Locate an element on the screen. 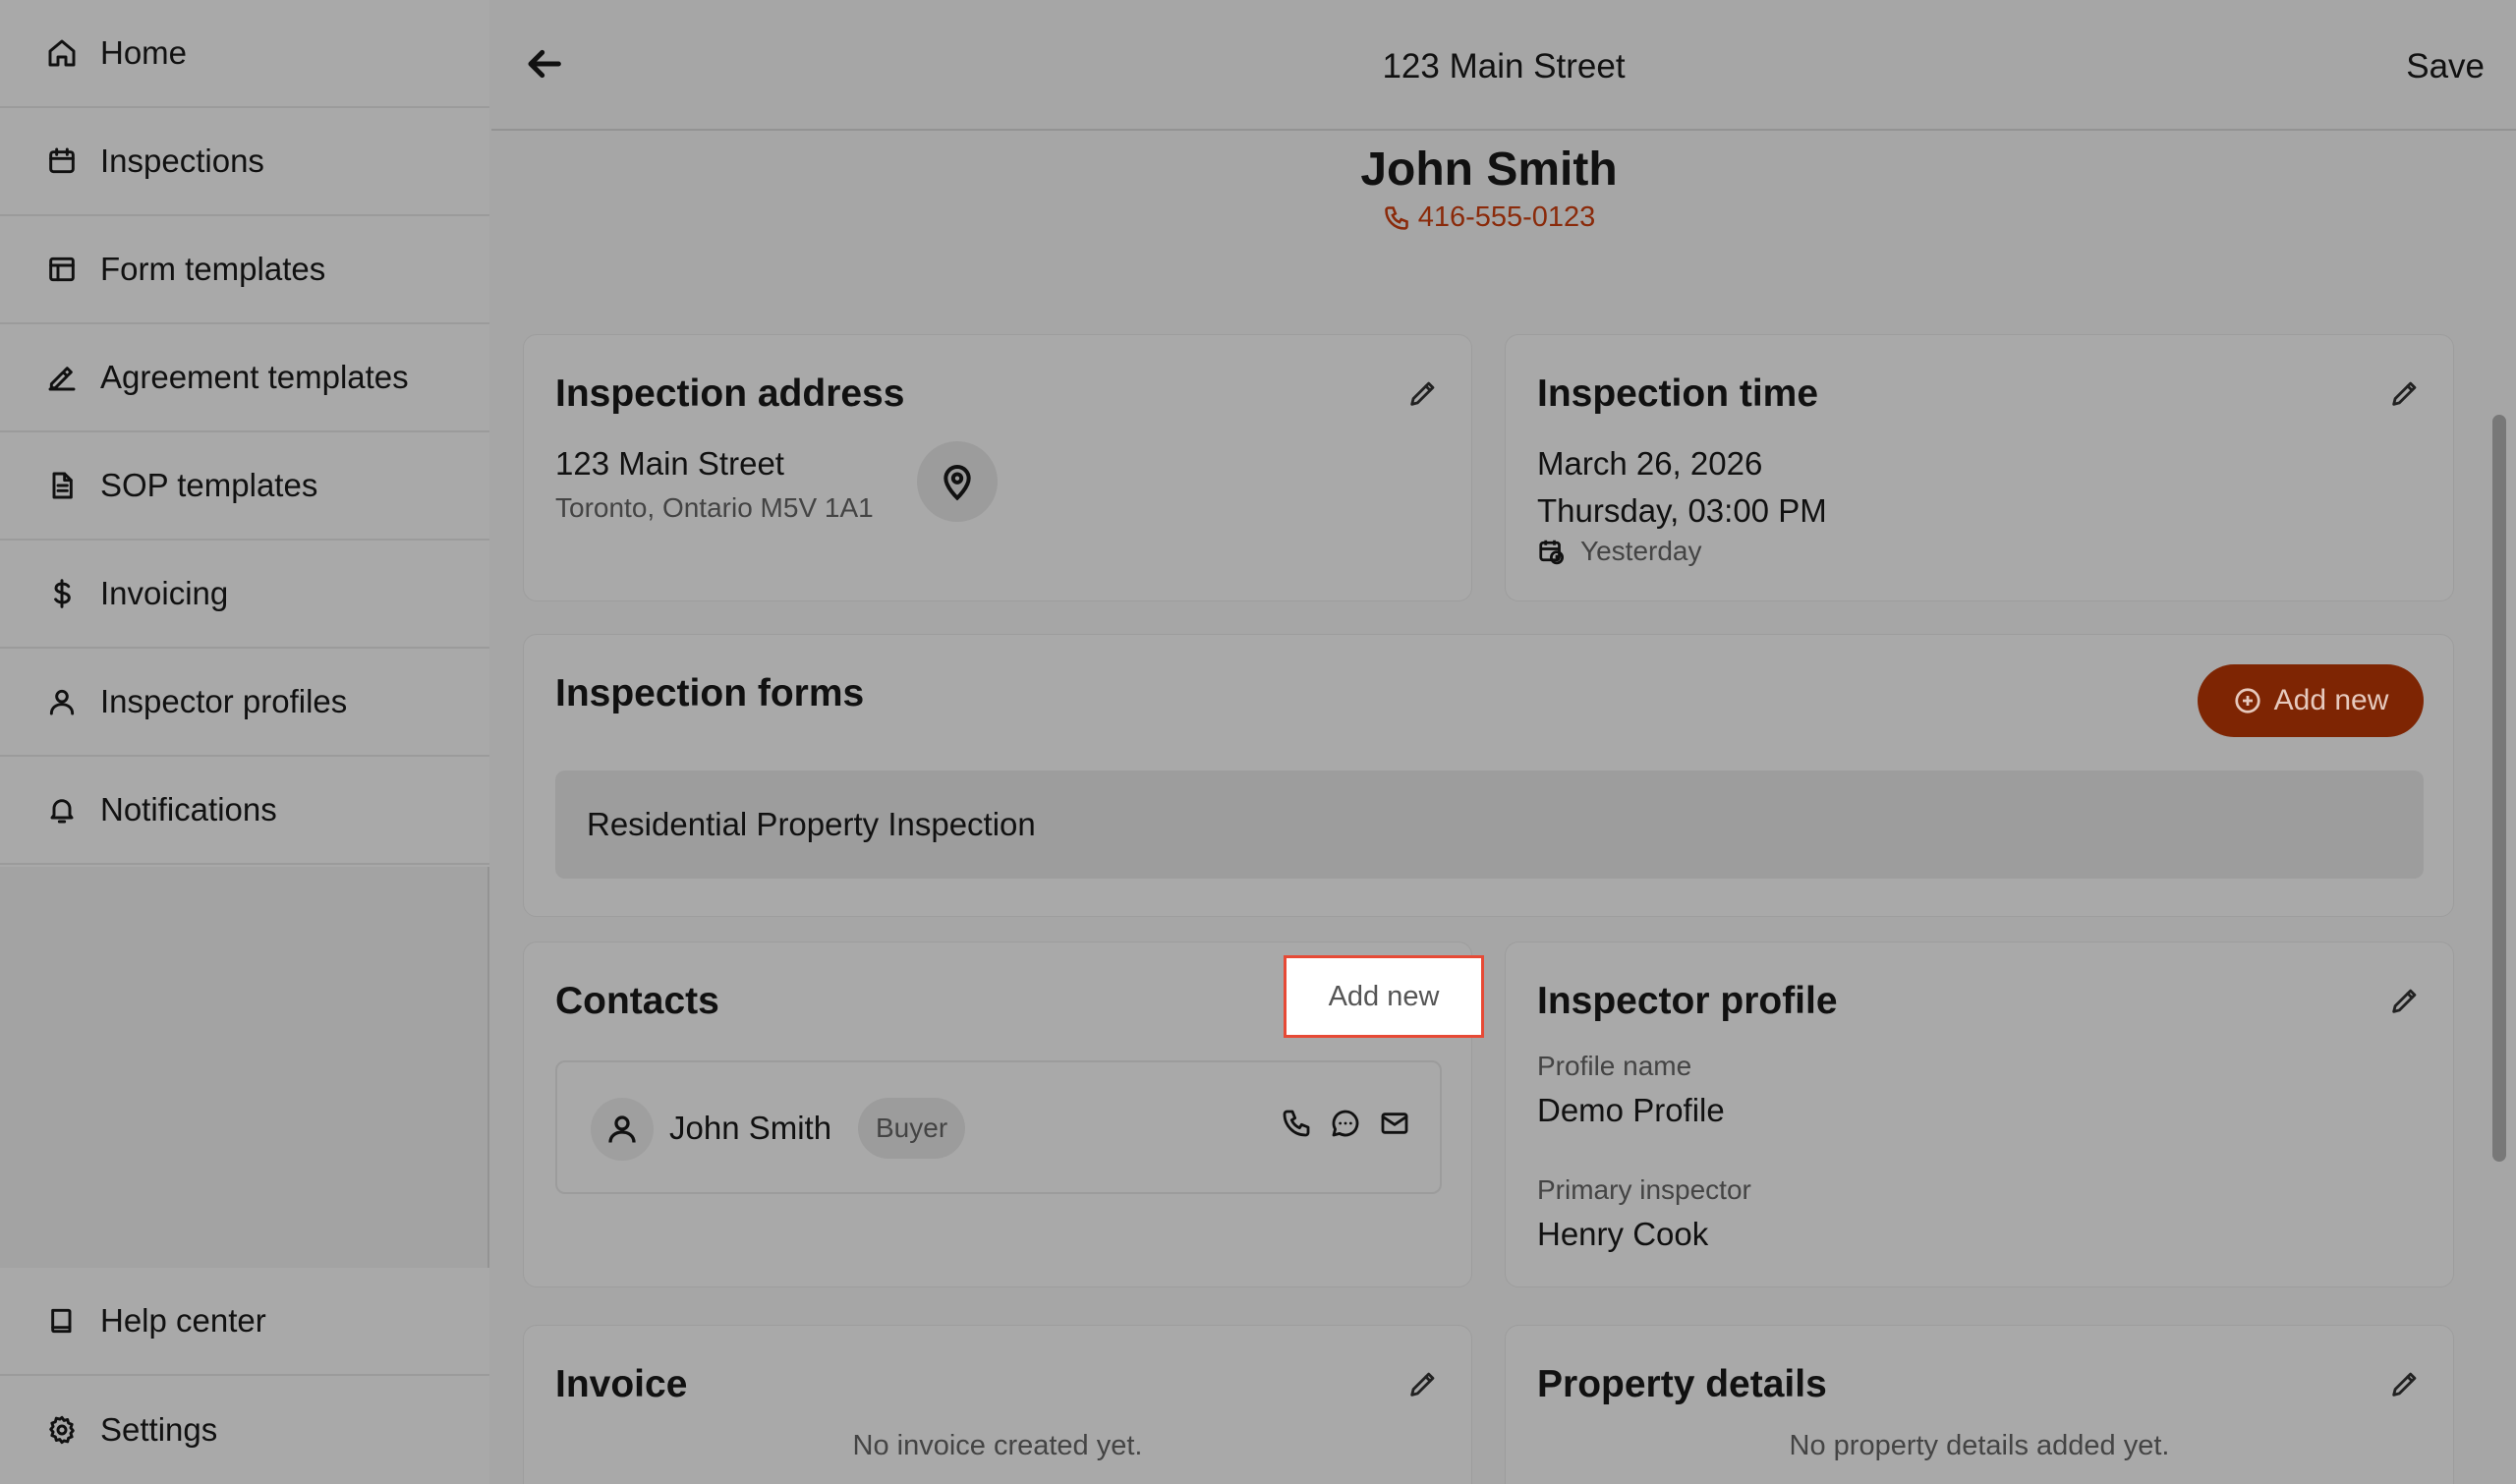  client-phone-link: 416-555-0123 is located at coordinates (1489, 217).